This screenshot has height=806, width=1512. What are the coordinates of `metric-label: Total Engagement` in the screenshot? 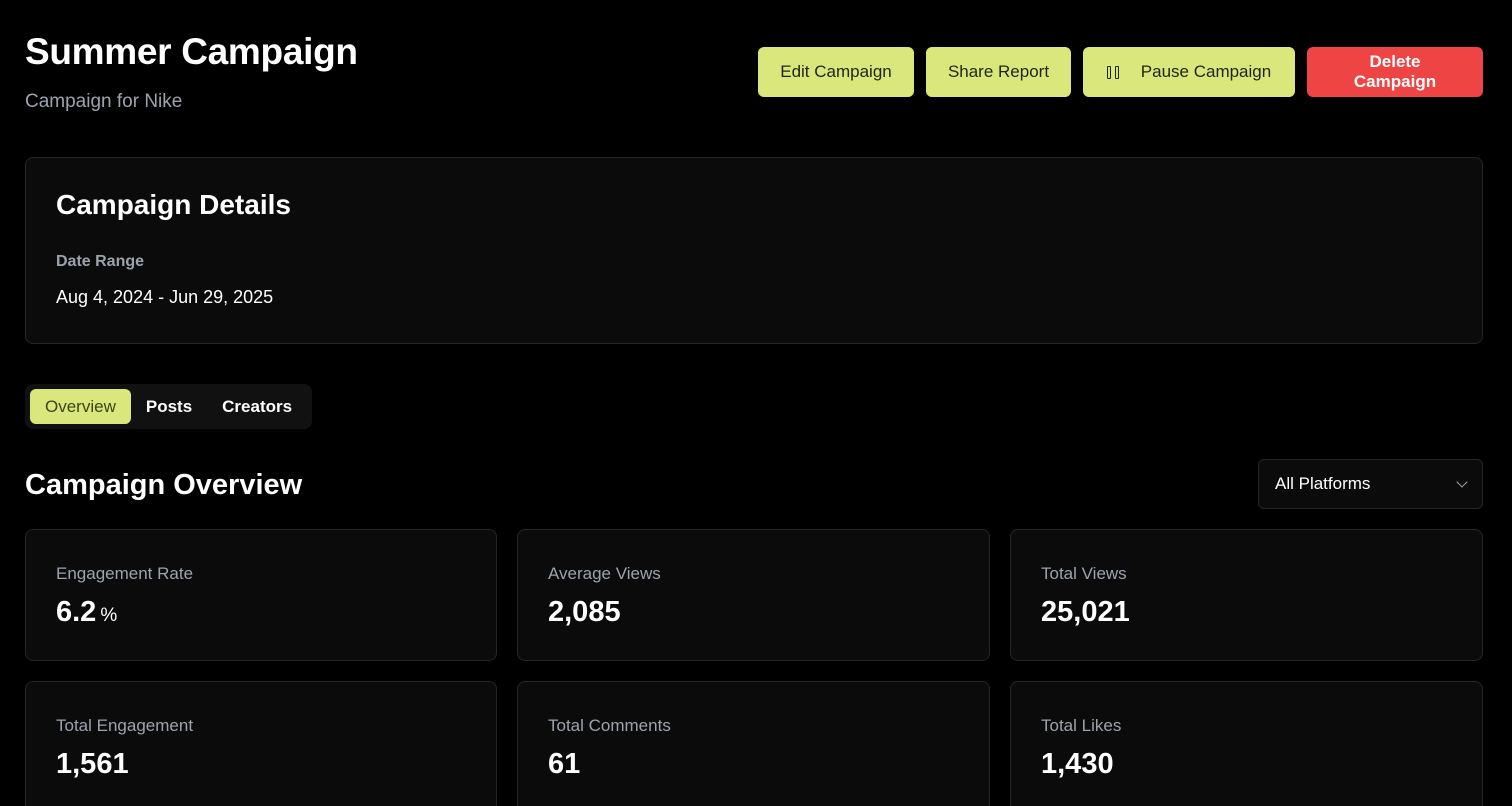 It's located at (125, 725).